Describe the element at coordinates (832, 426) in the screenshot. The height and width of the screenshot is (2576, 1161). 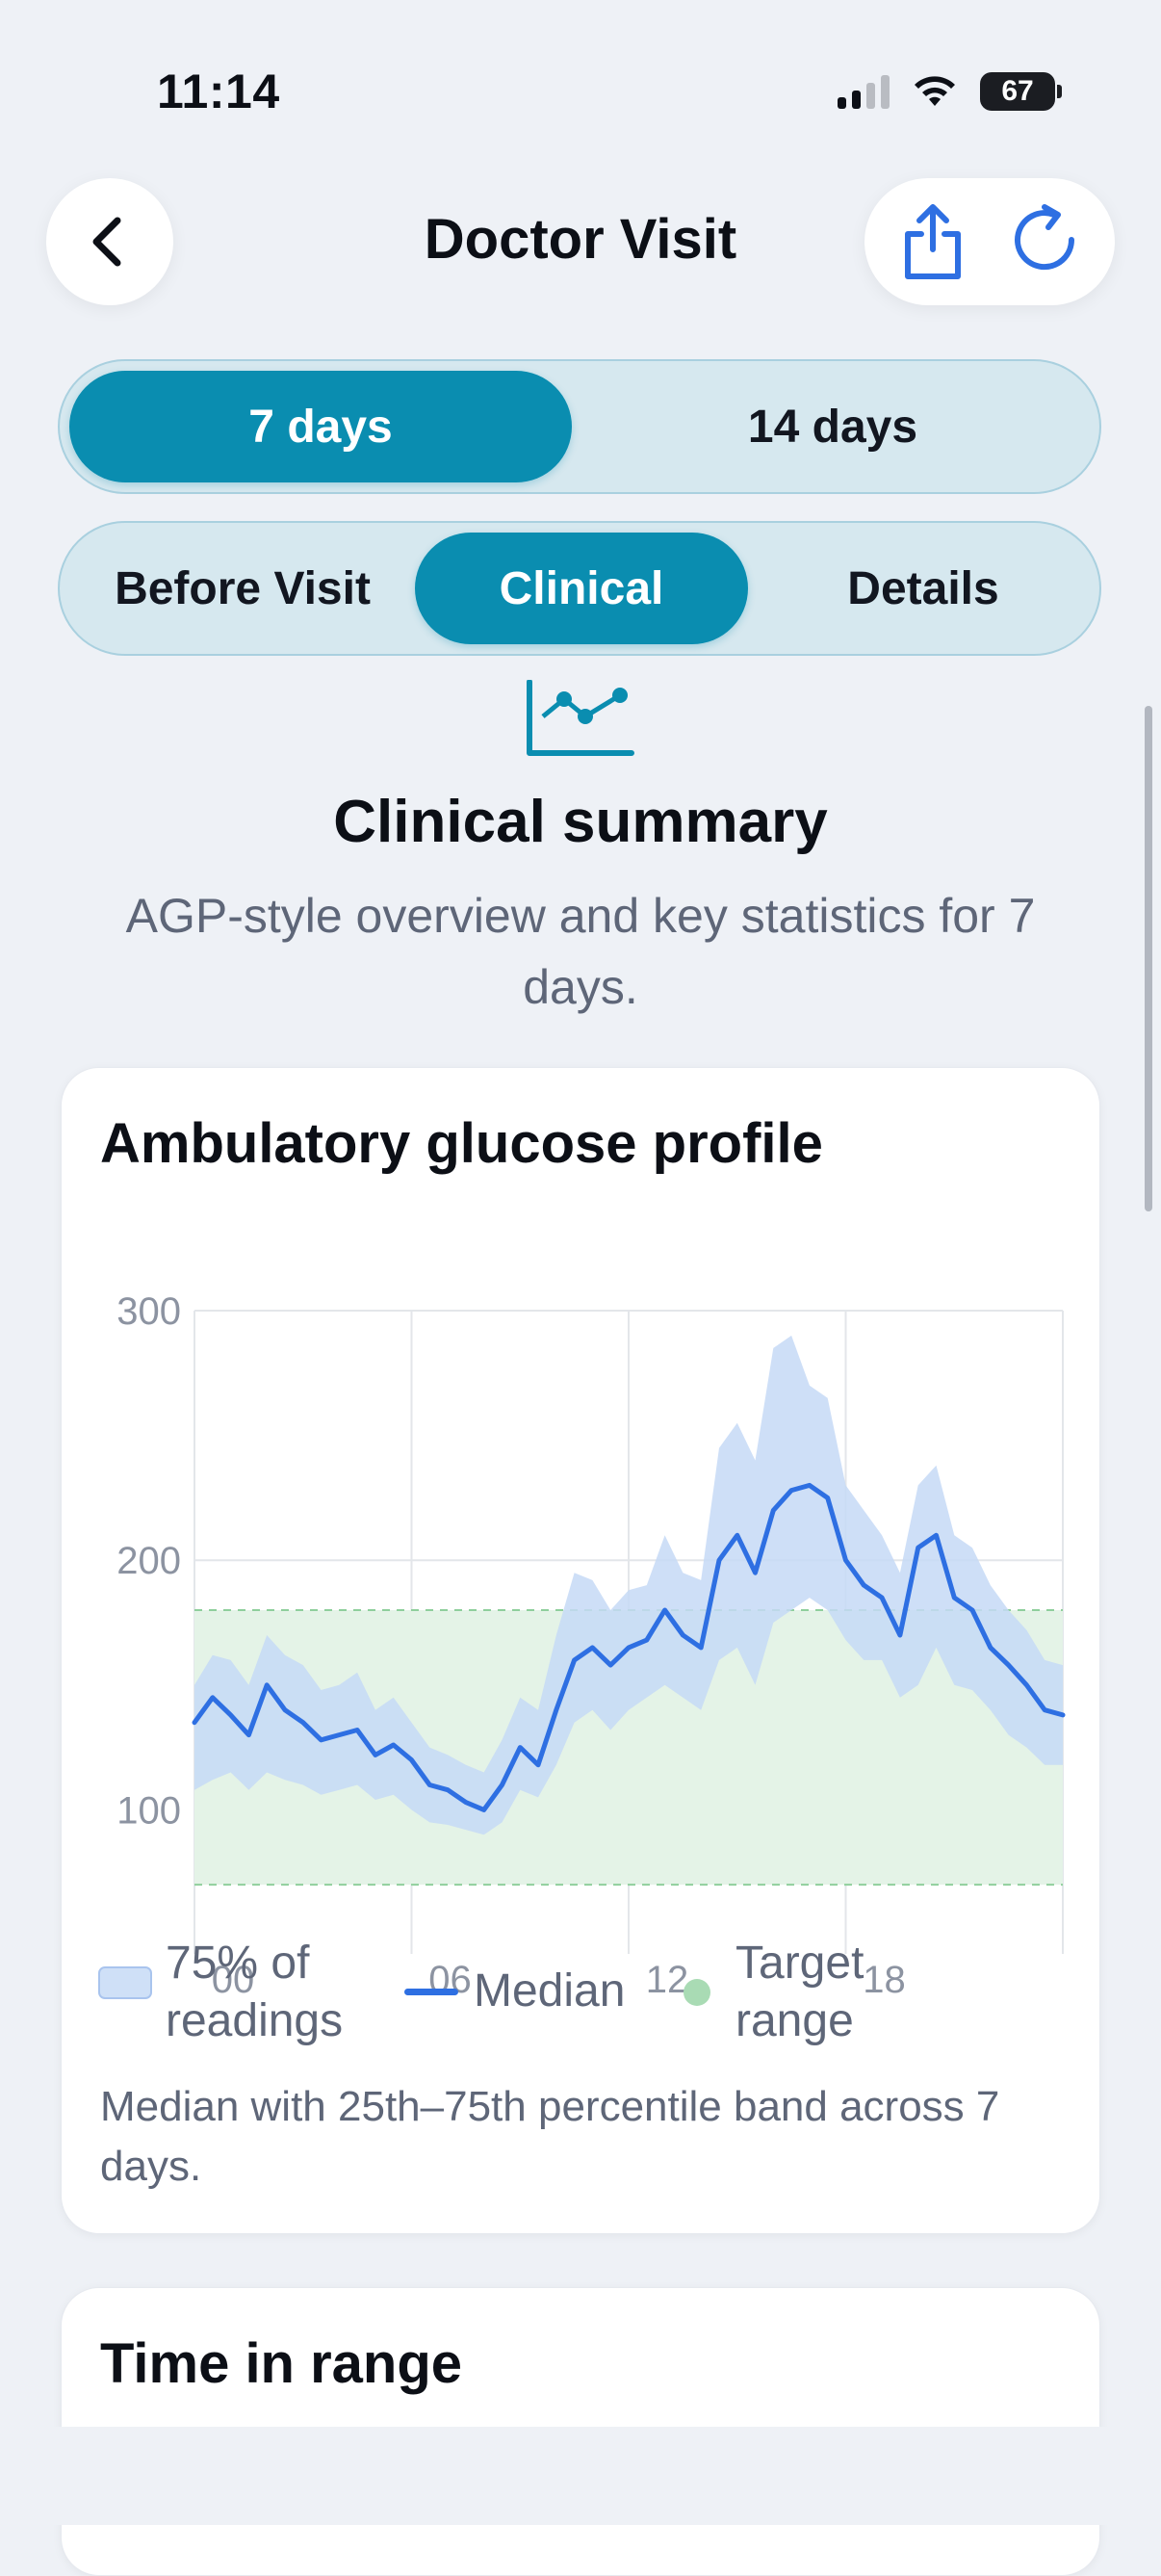
I see `range-option-14-days: 14 days` at that location.